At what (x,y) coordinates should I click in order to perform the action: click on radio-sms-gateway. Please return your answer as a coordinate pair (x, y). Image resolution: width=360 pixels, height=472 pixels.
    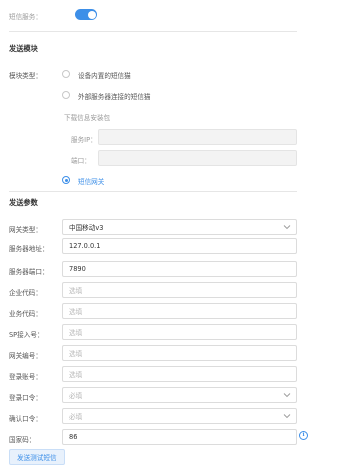
    Looking at the image, I should click on (66, 180).